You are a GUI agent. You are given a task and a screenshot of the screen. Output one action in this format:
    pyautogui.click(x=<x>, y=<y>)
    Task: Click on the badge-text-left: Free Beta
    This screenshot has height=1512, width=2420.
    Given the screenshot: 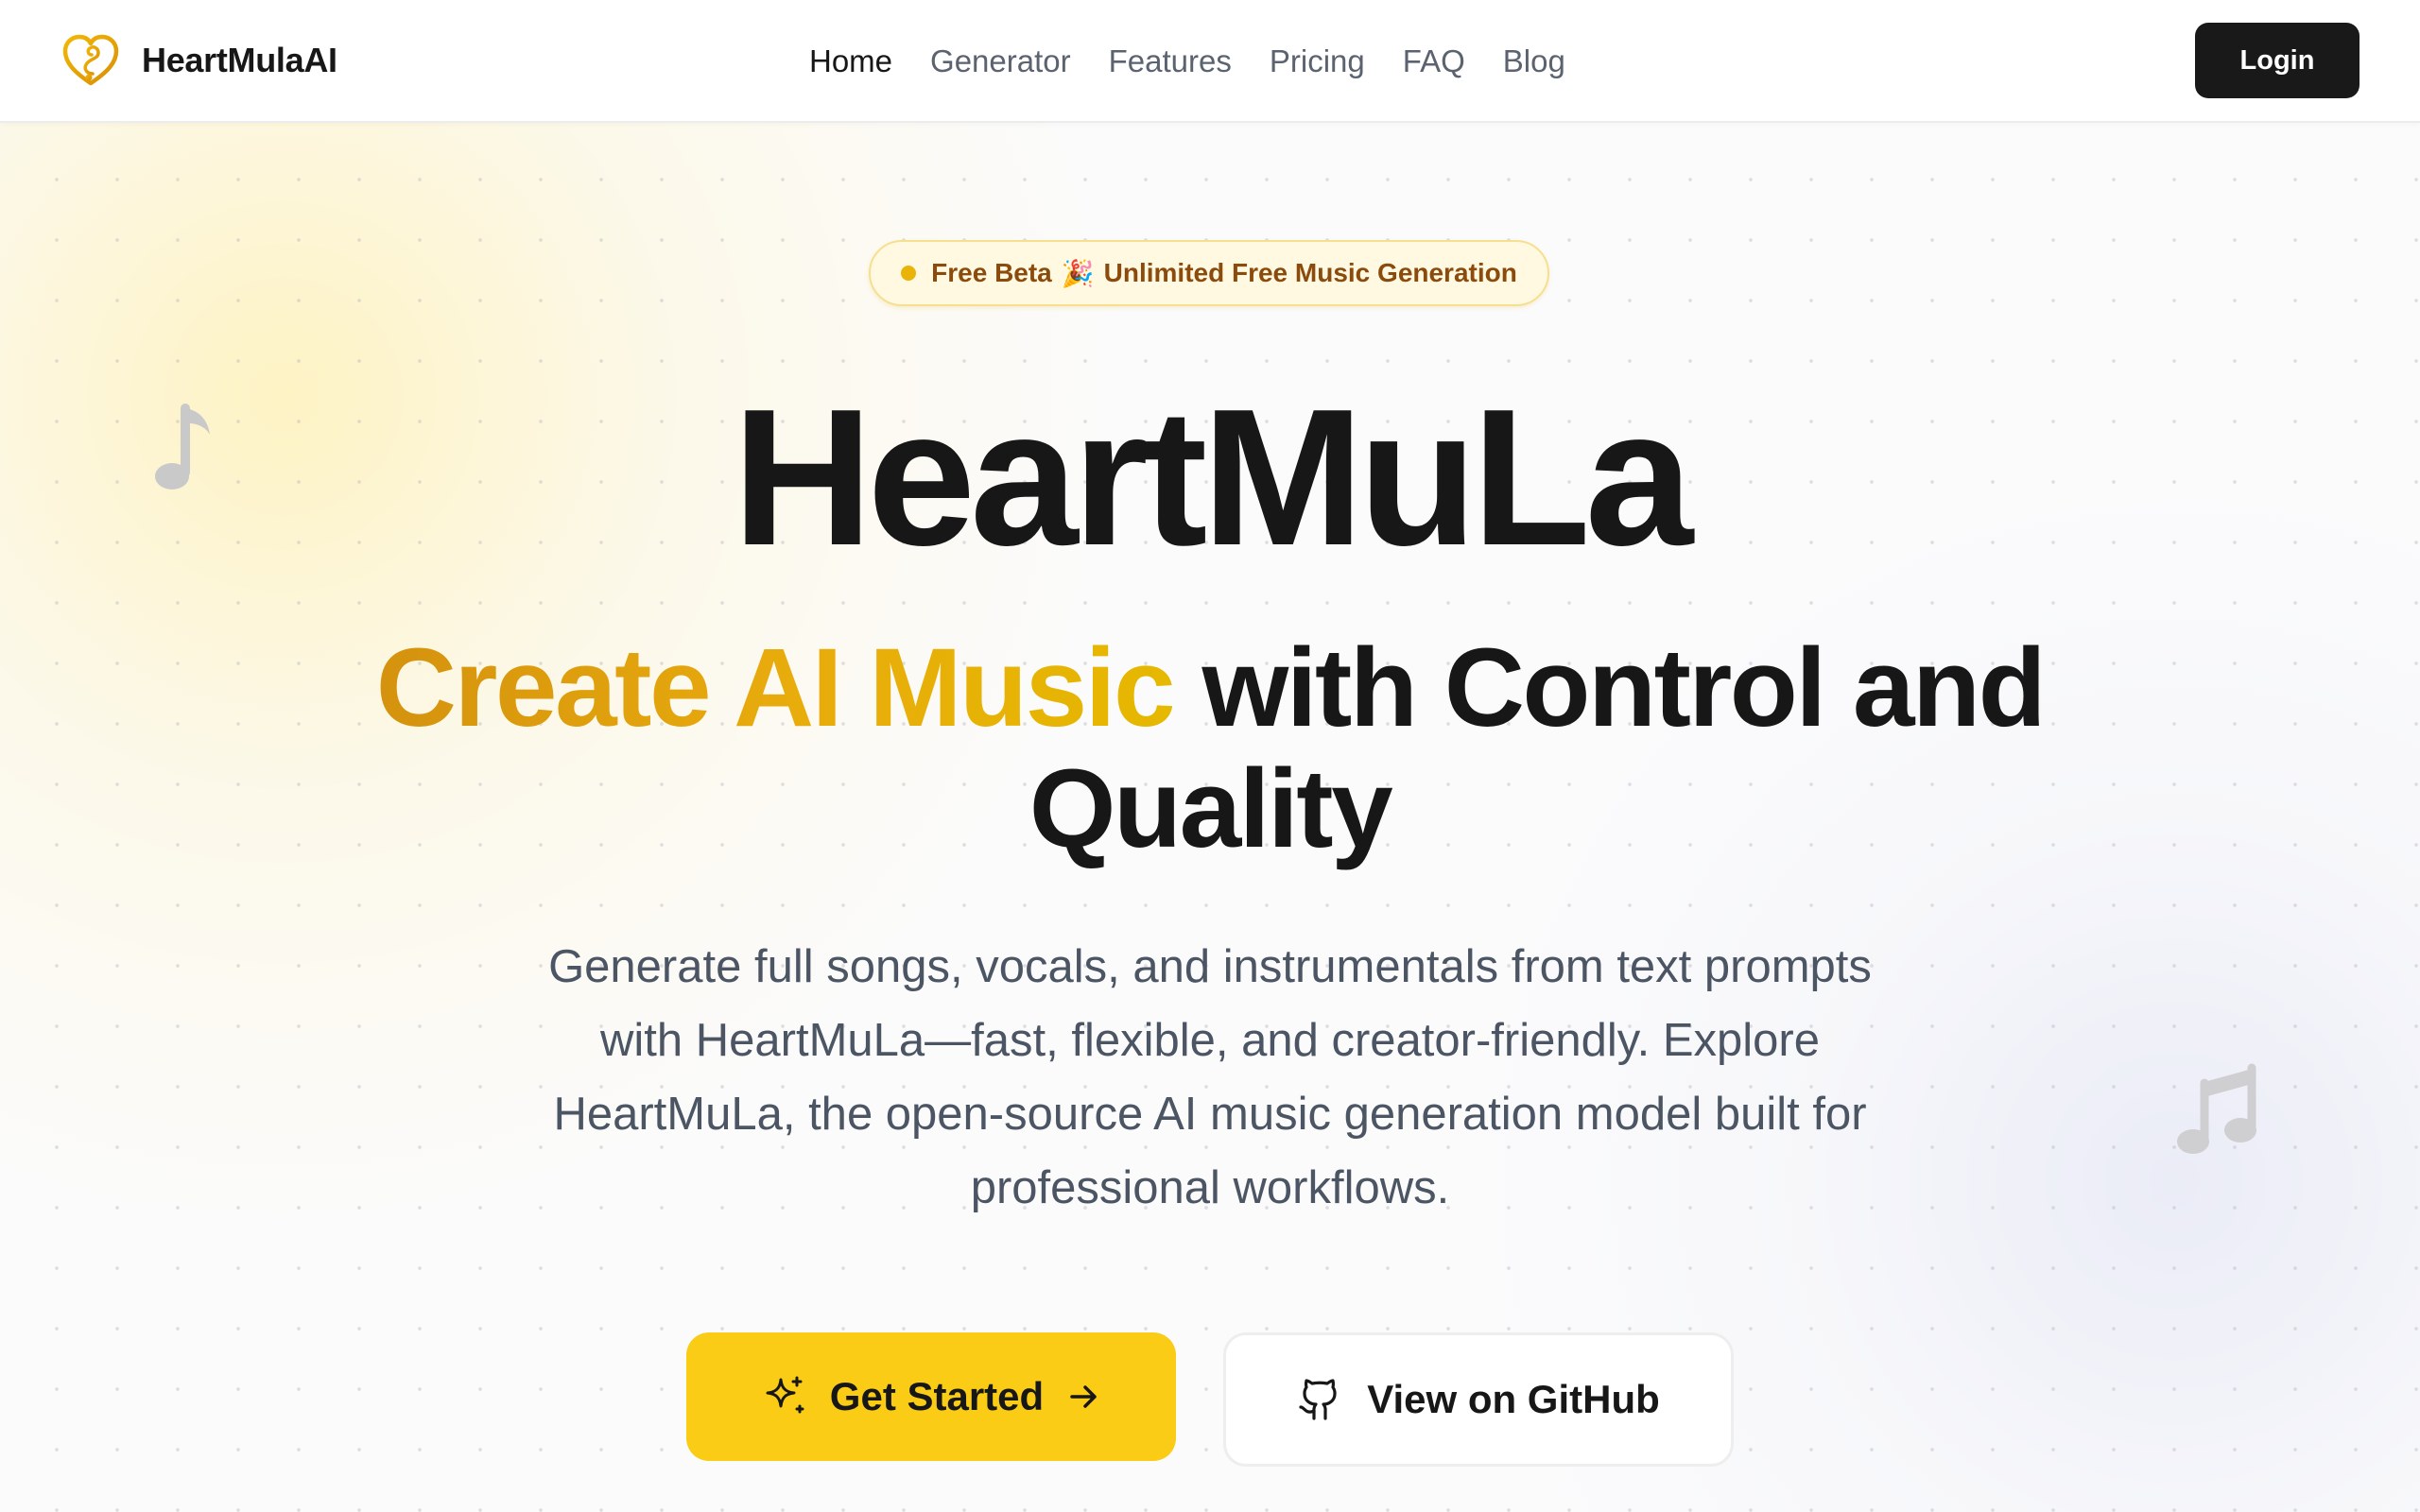 What is the action you would take?
    pyautogui.click(x=991, y=272)
    